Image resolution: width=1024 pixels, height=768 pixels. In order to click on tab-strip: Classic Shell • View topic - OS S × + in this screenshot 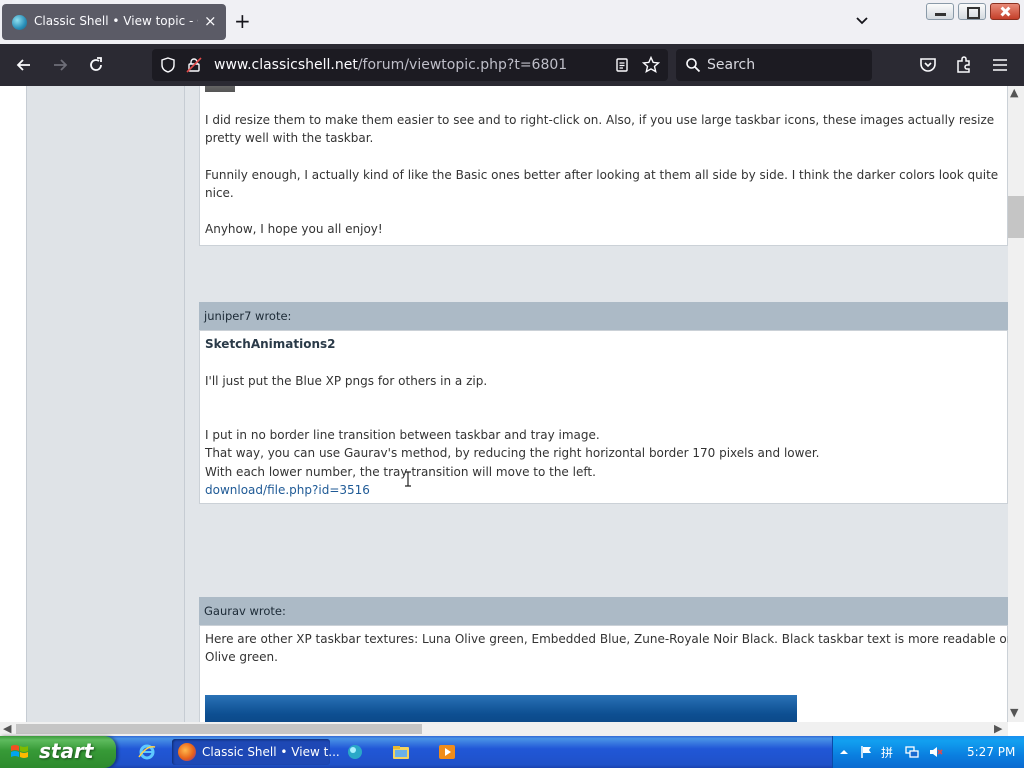, I will do `click(512, 22)`.